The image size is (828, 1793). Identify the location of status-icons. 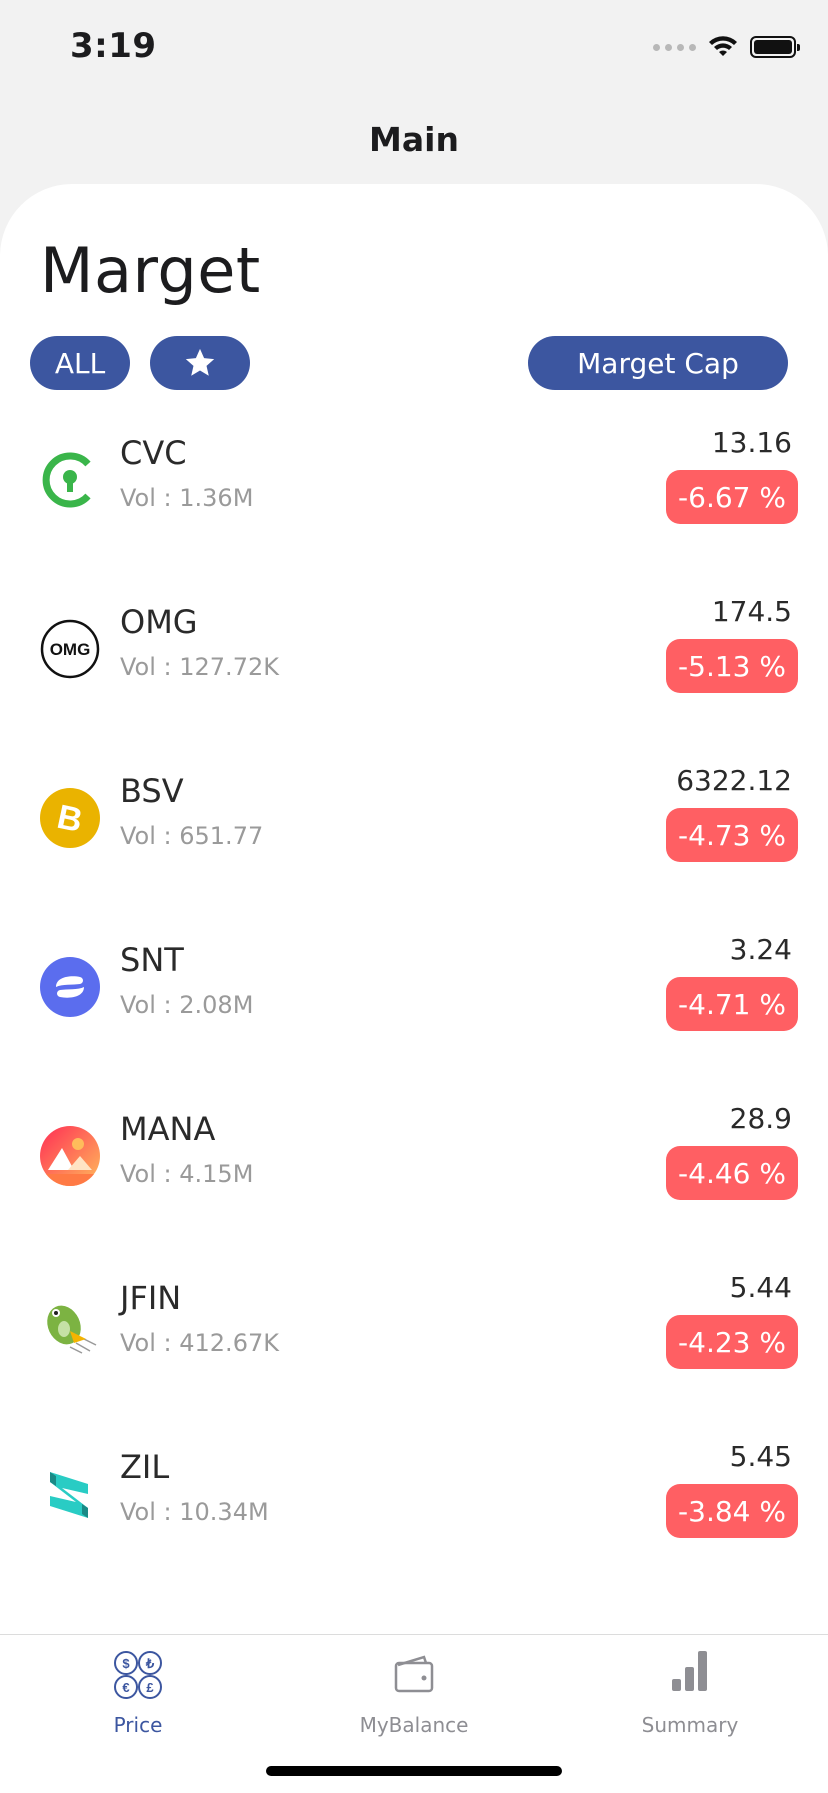
(726, 47).